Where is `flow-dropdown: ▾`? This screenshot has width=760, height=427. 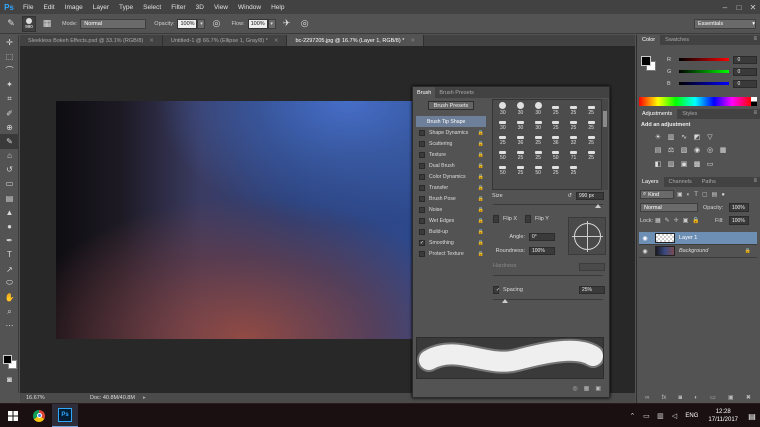 flow-dropdown: ▾ is located at coordinates (271, 23).